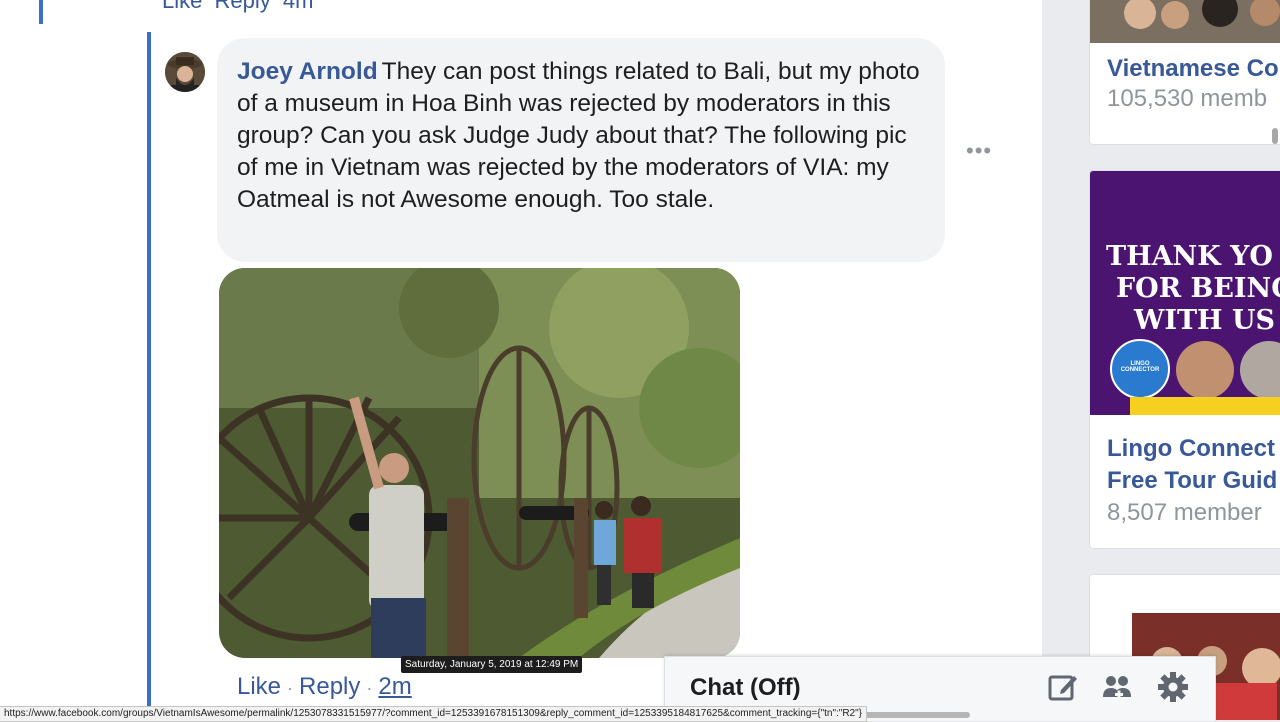 This screenshot has width=1280, height=722. I want to click on ellipsis-icon: •••, so click(979, 151).